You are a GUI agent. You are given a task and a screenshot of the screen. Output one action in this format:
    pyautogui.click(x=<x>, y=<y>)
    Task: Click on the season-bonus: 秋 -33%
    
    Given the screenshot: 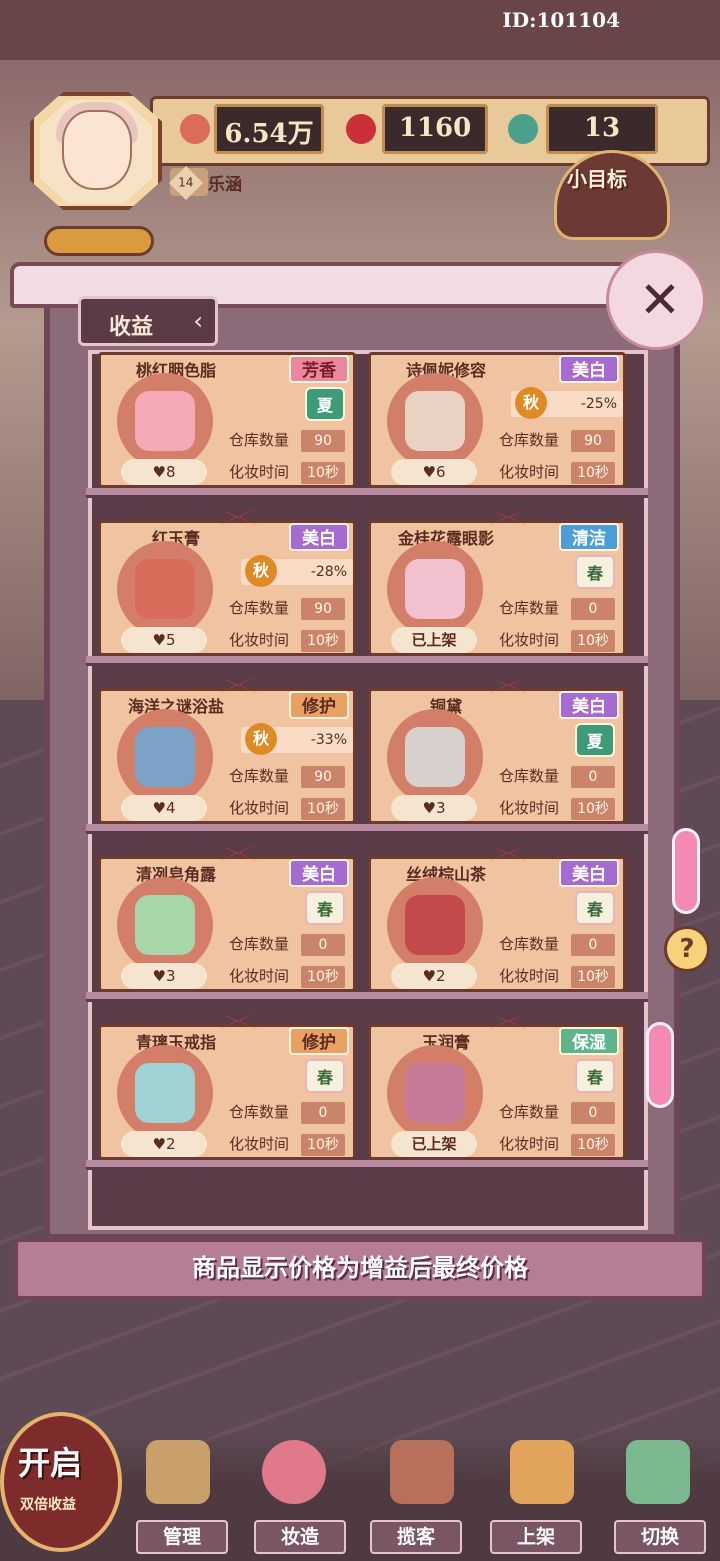 What is the action you would take?
    pyautogui.click(x=297, y=739)
    